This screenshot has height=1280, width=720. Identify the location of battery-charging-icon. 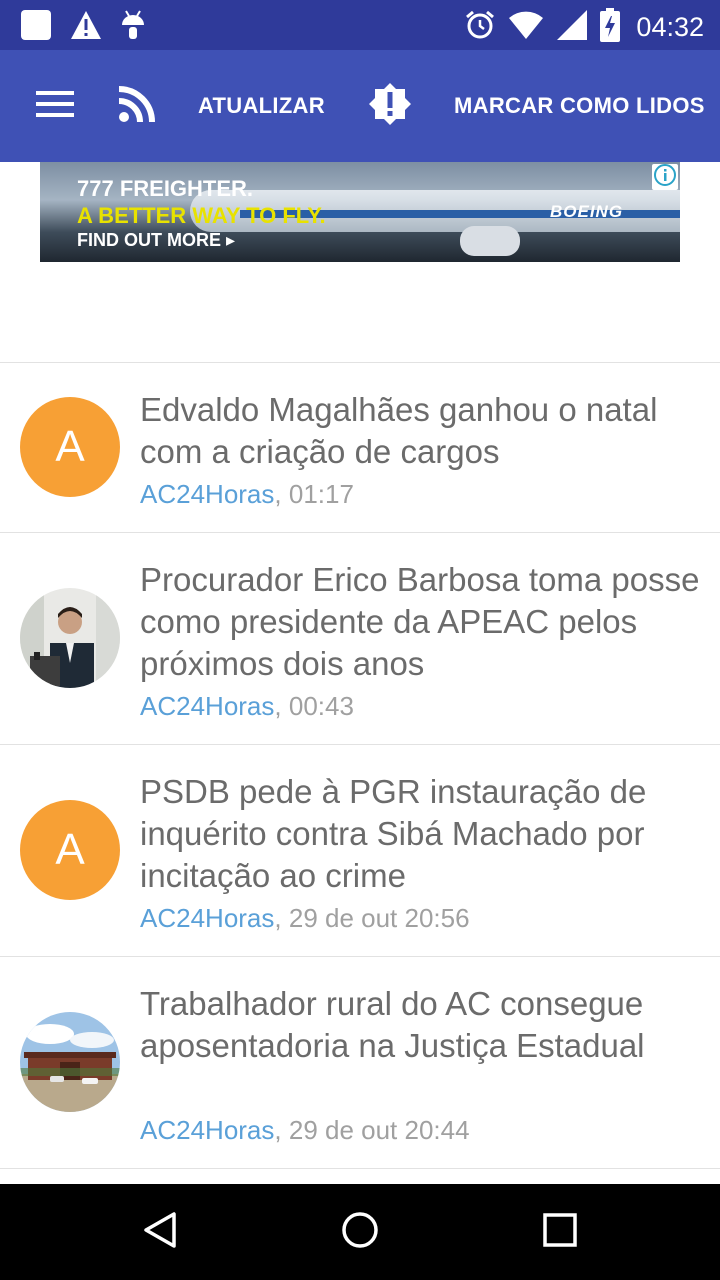
(610, 27).